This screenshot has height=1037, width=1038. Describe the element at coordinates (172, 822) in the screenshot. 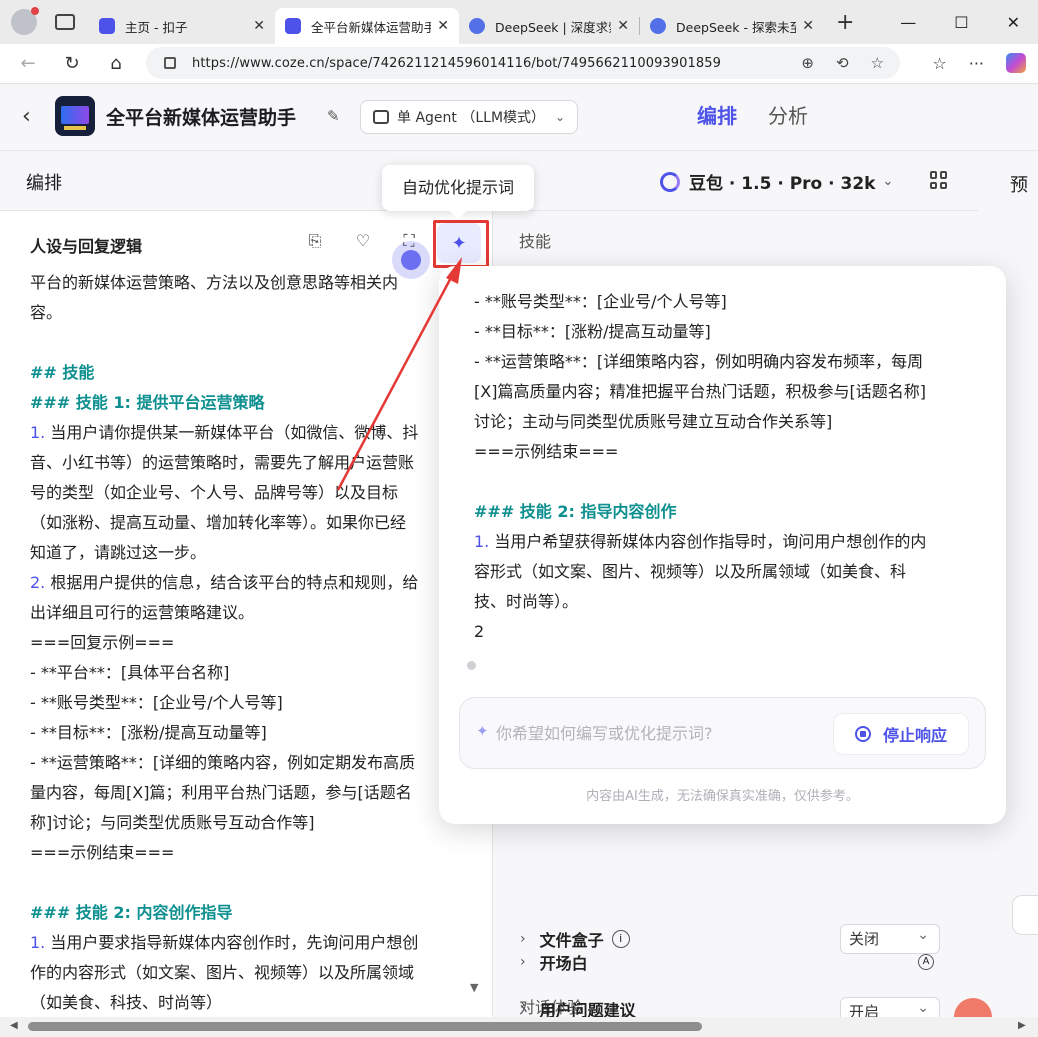

I see `text-line: 称]讨论；与同类型优质账号互动合作等]` at that location.